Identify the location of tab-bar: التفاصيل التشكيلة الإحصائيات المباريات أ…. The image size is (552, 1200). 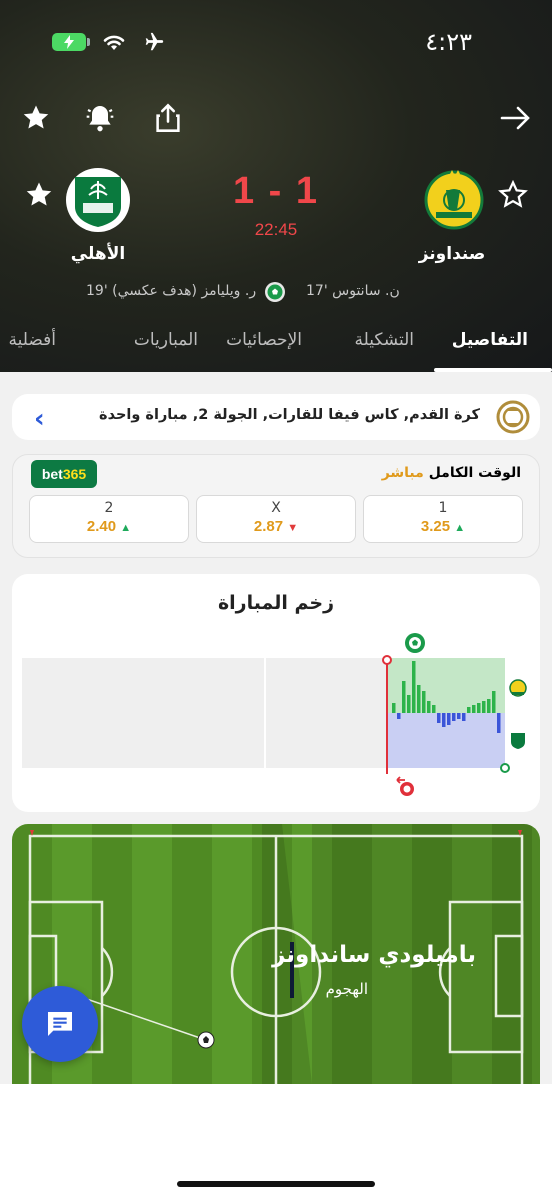
(276, 347).